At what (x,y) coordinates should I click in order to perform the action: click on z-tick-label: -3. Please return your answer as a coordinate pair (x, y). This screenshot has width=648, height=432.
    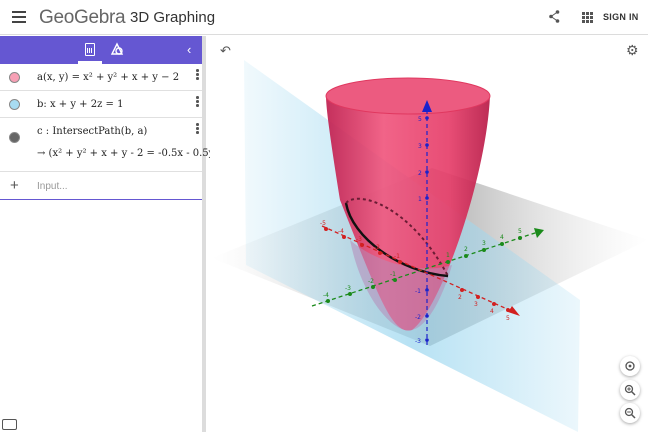
    Looking at the image, I should click on (418, 341).